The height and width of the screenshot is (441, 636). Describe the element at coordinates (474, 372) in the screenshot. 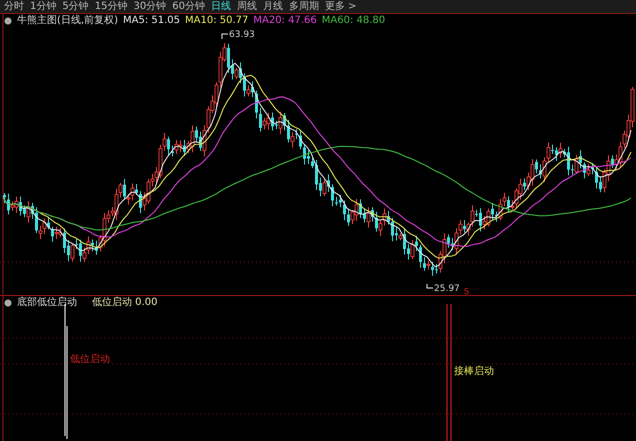

I see `signal-label: 接棒启动` at that location.